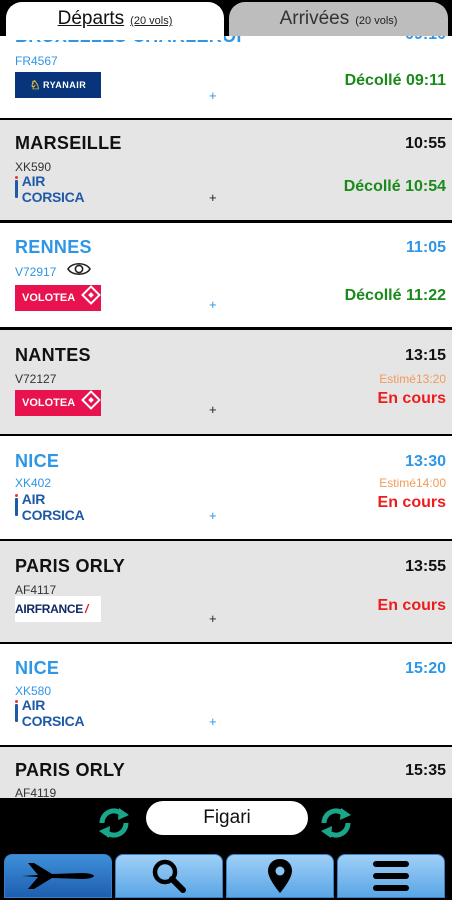  I want to click on scheduled-time: 15:35, so click(425, 770).